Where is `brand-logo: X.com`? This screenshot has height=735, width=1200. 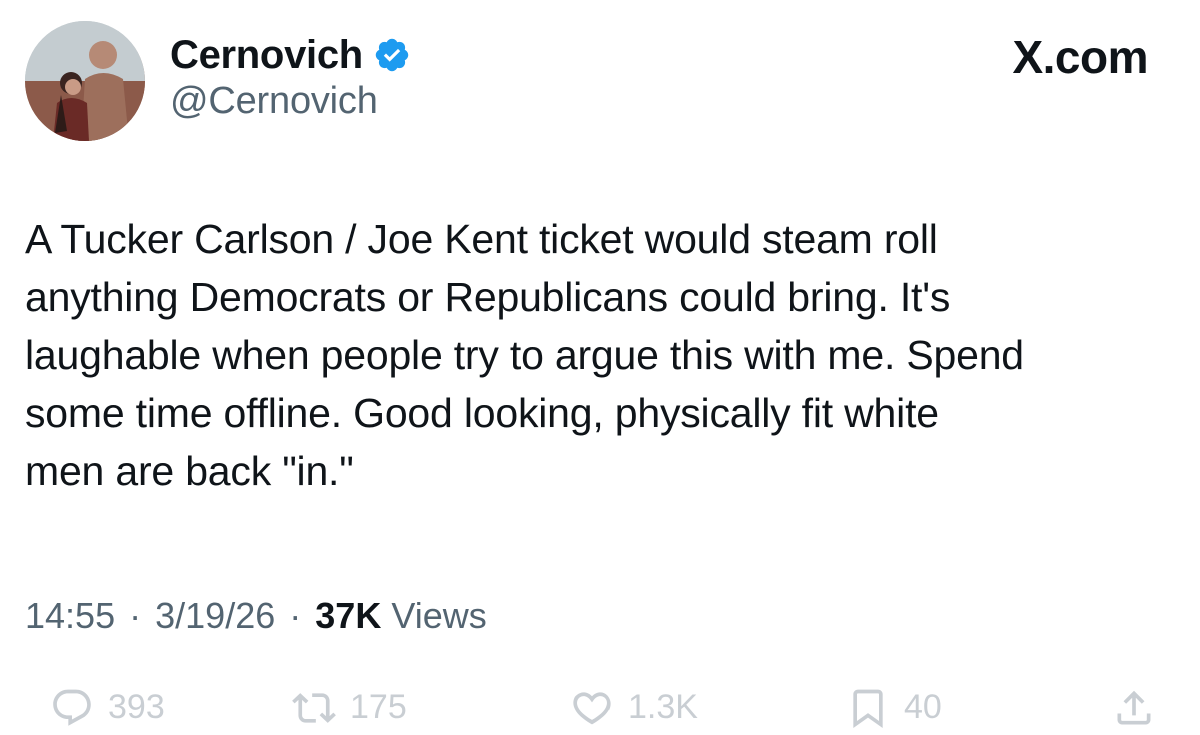 brand-logo: X.com is located at coordinates (1080, 57).